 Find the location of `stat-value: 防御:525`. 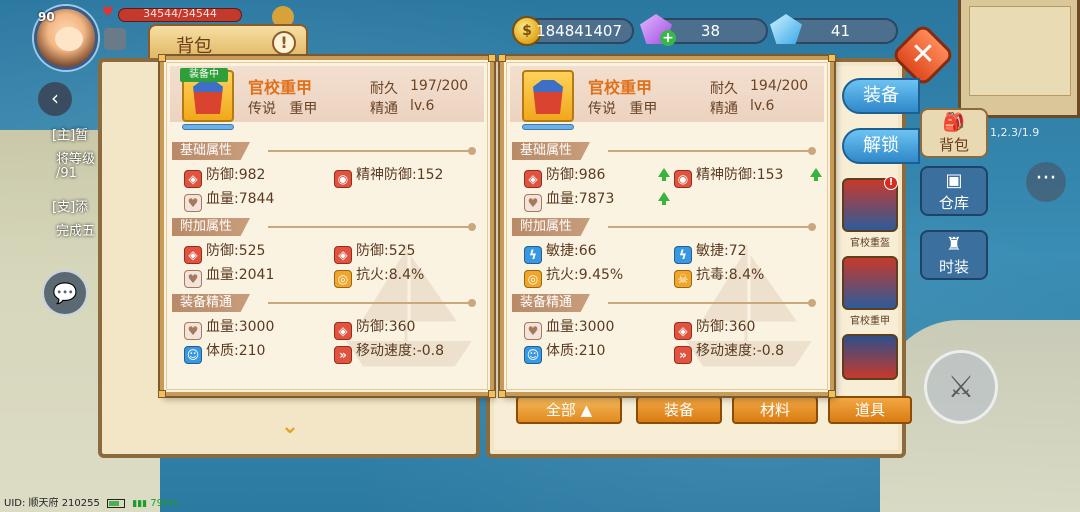

stat-value: 防御:525 is located at coordinates (386, 251).